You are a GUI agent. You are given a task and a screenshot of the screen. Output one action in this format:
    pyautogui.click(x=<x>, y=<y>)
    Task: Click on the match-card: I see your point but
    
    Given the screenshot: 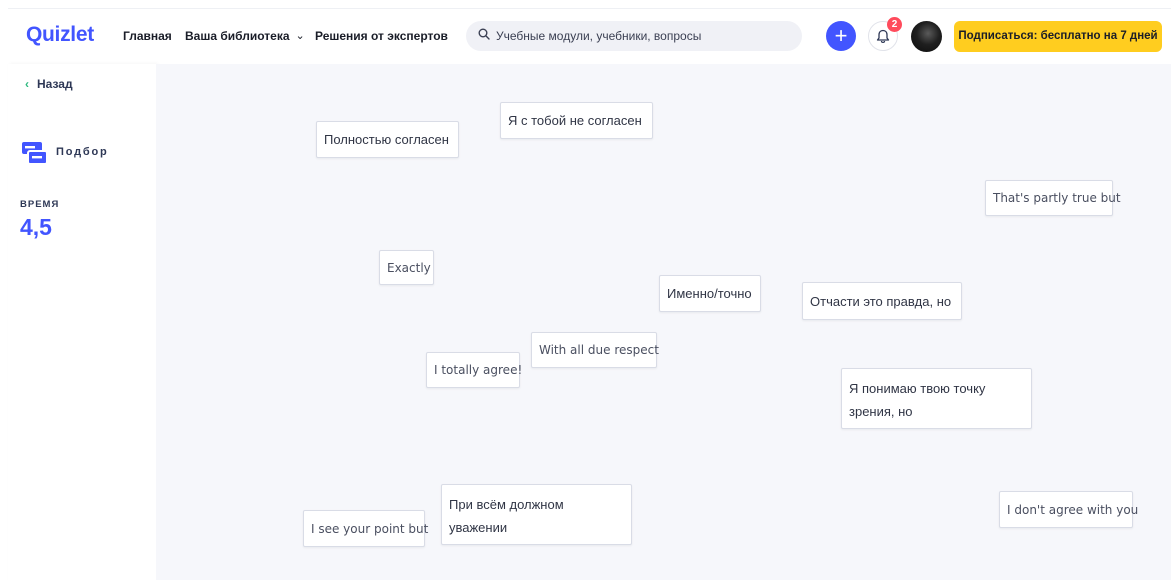 What is the action you would take?
    pyautogui.click(x=365, y=528)
    